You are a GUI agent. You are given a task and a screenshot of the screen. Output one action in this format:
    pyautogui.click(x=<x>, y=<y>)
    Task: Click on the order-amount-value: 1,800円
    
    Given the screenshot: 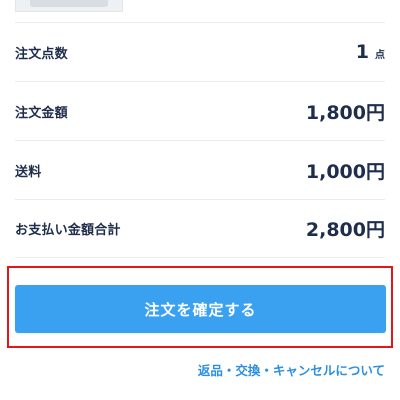 What is the action you would take?
    pyautogui.click(x=345, y=112)
    